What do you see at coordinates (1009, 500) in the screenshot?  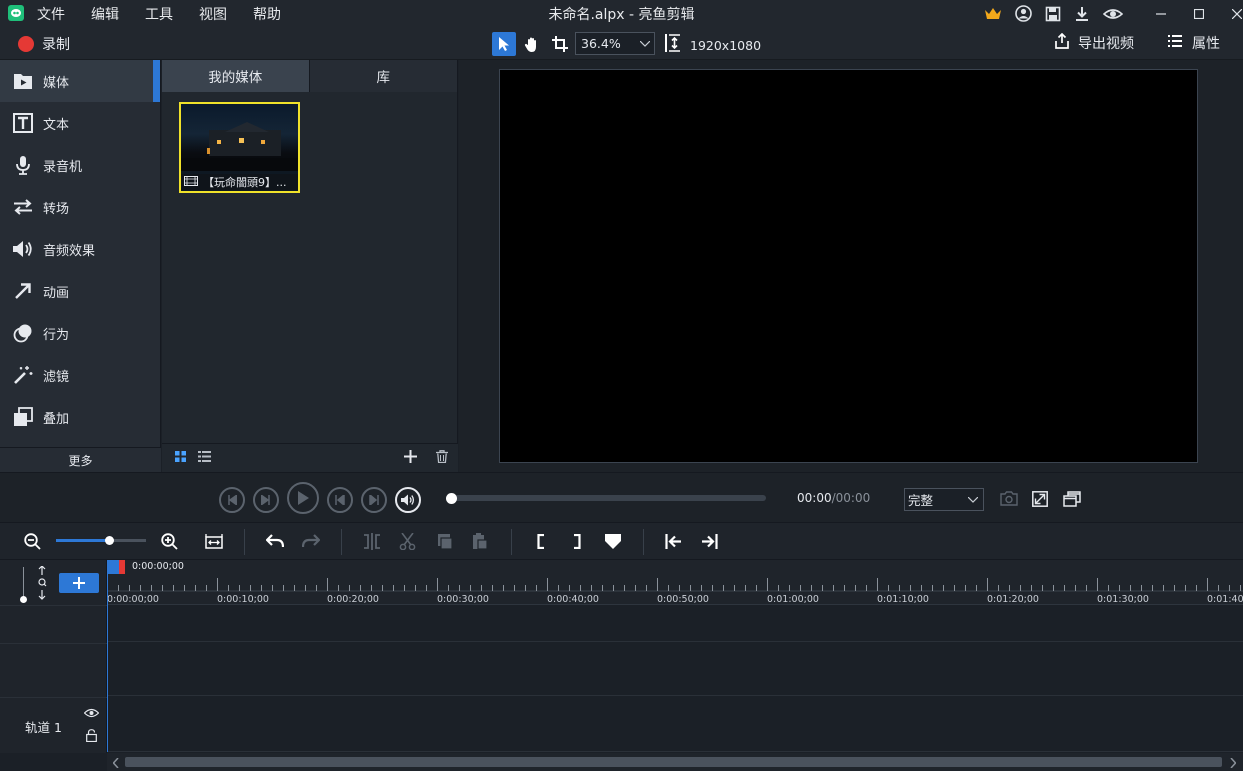 I see `snapshot-icon` at bounding box center [1009, 500].